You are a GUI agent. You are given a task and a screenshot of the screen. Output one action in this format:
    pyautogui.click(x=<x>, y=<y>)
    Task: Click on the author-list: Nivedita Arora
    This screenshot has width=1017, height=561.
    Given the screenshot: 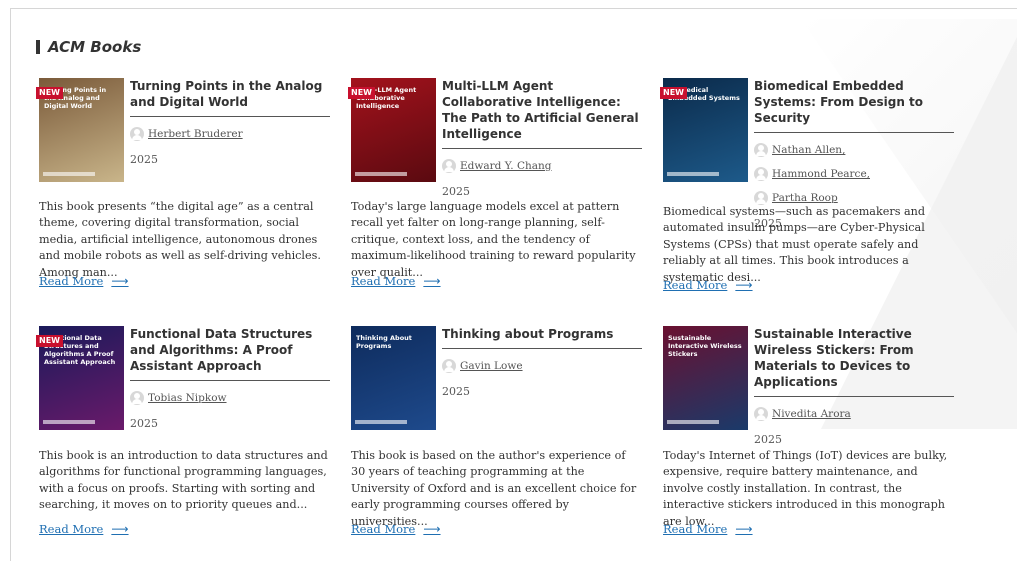 What is the action you would take?
    pyautogui.click(x=854, y=416)
    